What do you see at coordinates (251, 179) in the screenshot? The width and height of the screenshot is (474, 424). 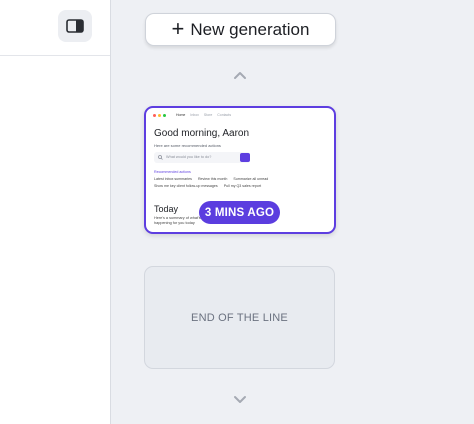 I see `thumbnail-action: Summarize all unread` at bounding box center [251, 179].